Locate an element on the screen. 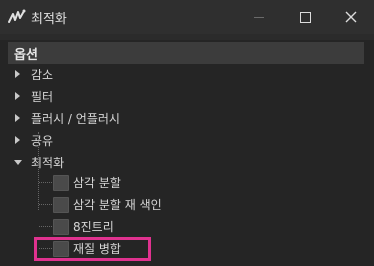 The height and width of the screenshot is (266, 374). maximize-button is located at coordinates (305, 17).